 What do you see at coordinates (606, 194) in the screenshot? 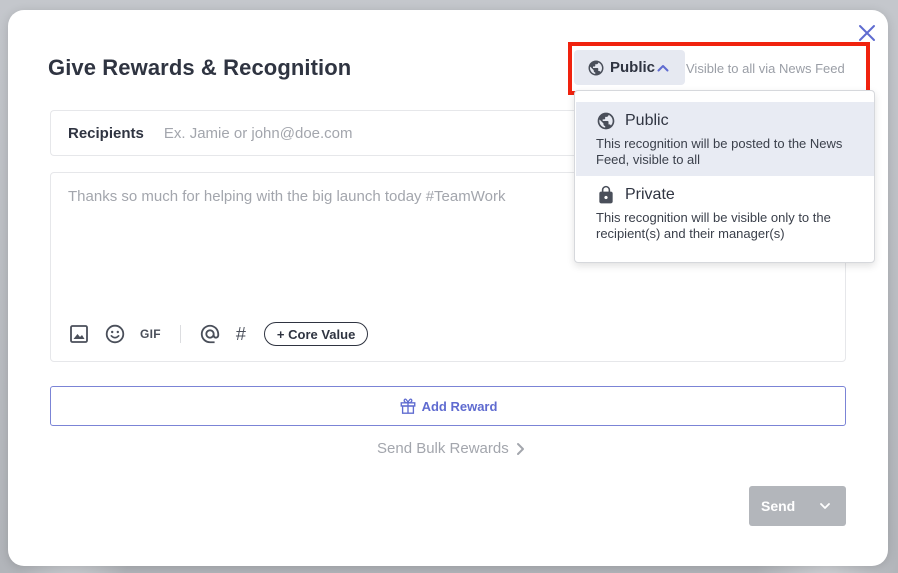
I see `lock-icon` at bounding box center [606, 194].